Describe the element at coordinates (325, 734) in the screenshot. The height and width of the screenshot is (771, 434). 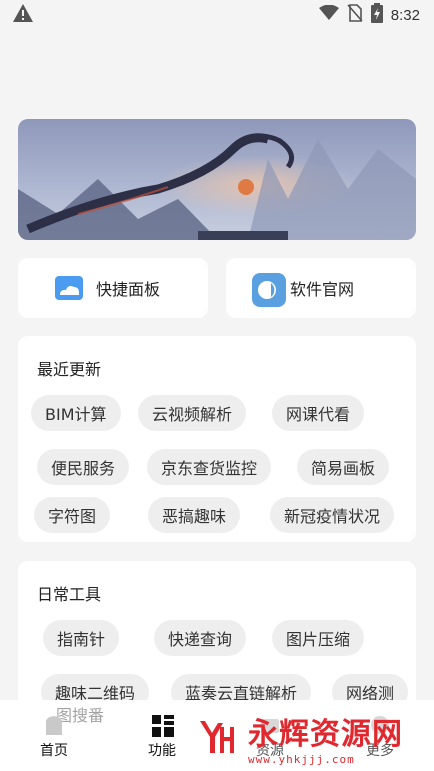
I see `watermark-title: 永辉资源网` at that location.